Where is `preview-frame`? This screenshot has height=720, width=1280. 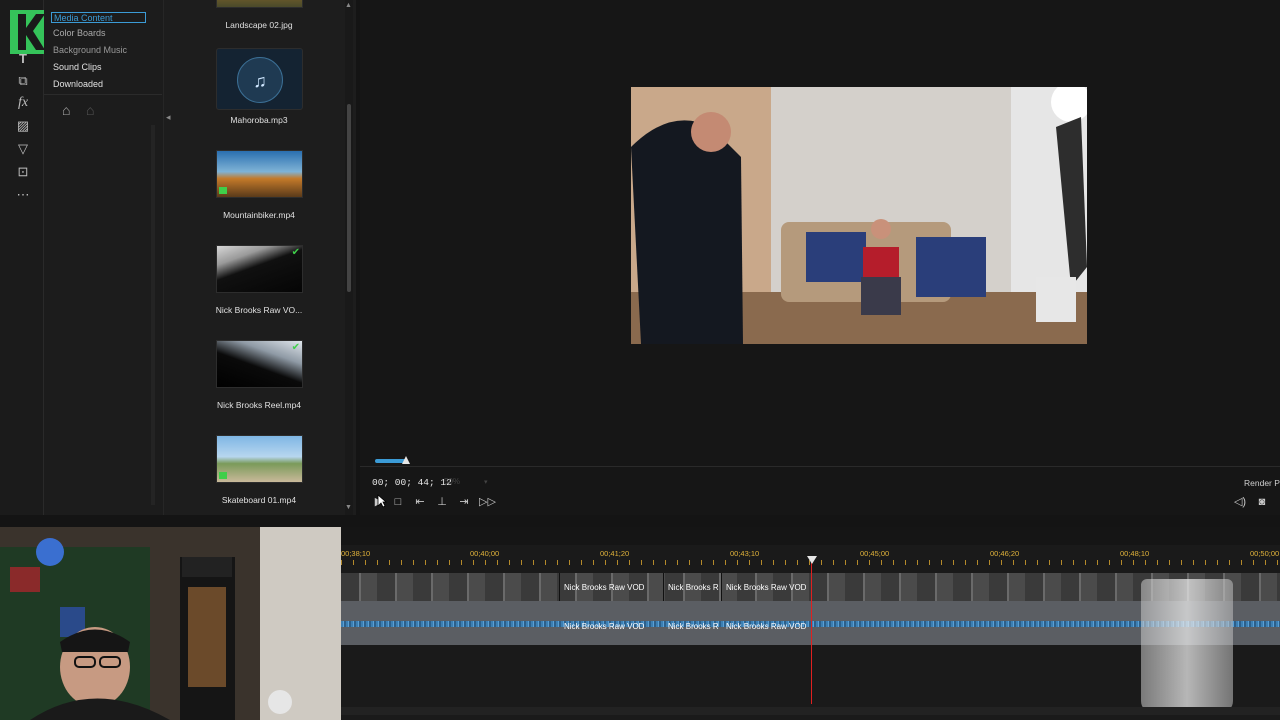 preview-frame is located at coordinates (859, 215).